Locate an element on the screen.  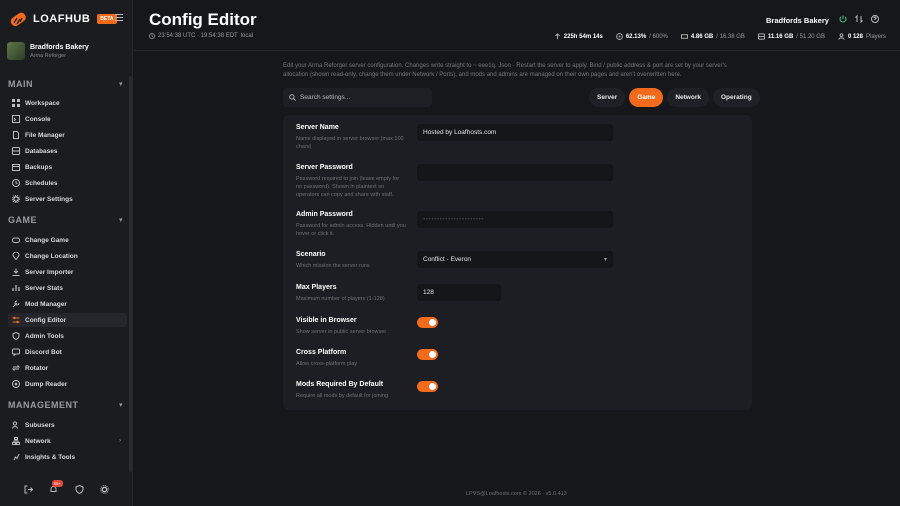
search-input is located at coordinates (360, 97).